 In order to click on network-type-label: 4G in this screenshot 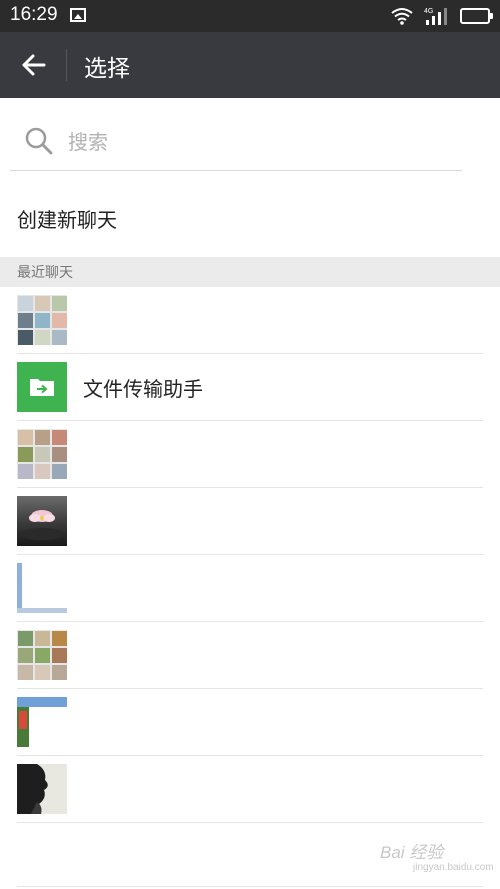, I will do `click(428, 11)`.